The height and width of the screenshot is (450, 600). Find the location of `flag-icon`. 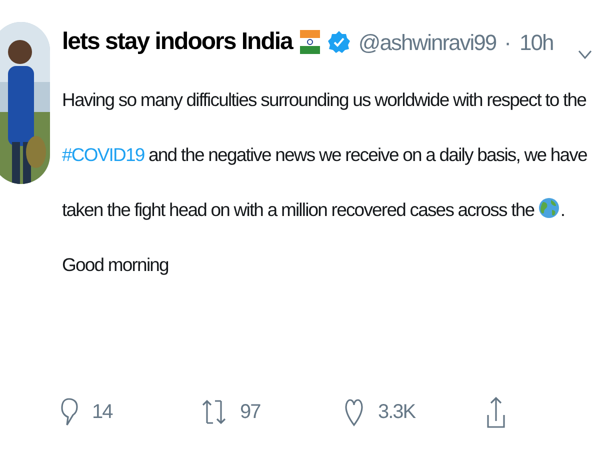

flag-icon is located at coordinates (310, 42).